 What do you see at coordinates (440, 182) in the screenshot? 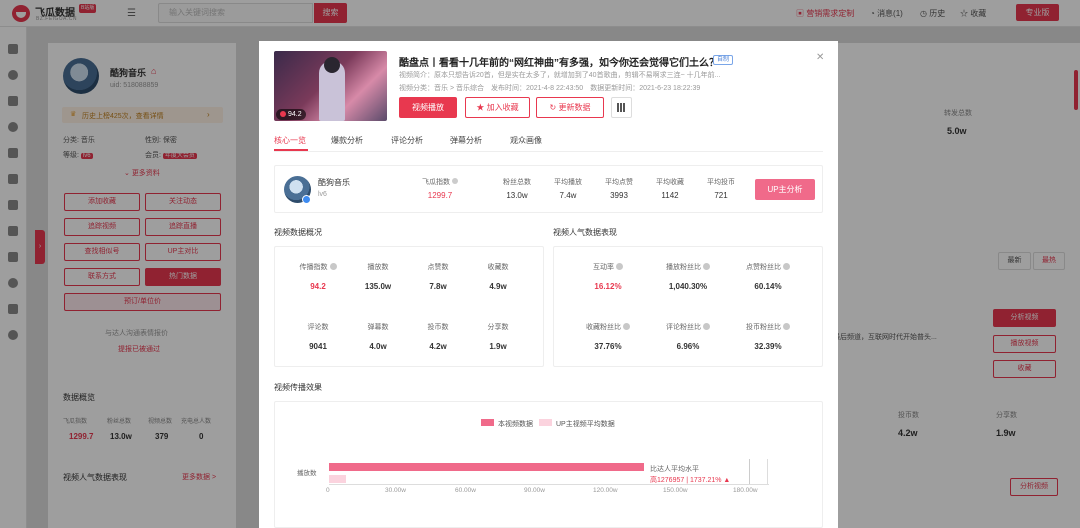
I see `feigua-index-label: 飞瓜指数` at bounding box center [440, 182].